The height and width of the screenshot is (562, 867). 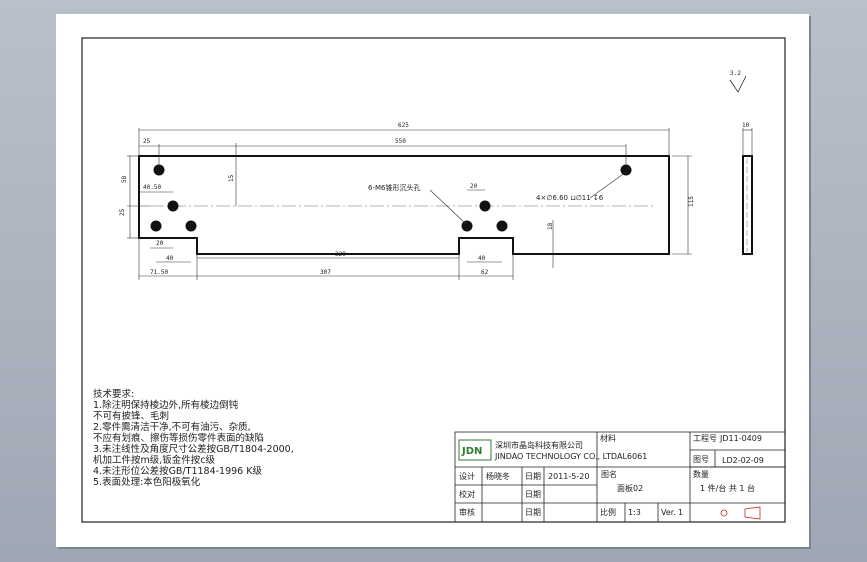 I want to click on scale-value: 1:3, so click(x=634, y=512).